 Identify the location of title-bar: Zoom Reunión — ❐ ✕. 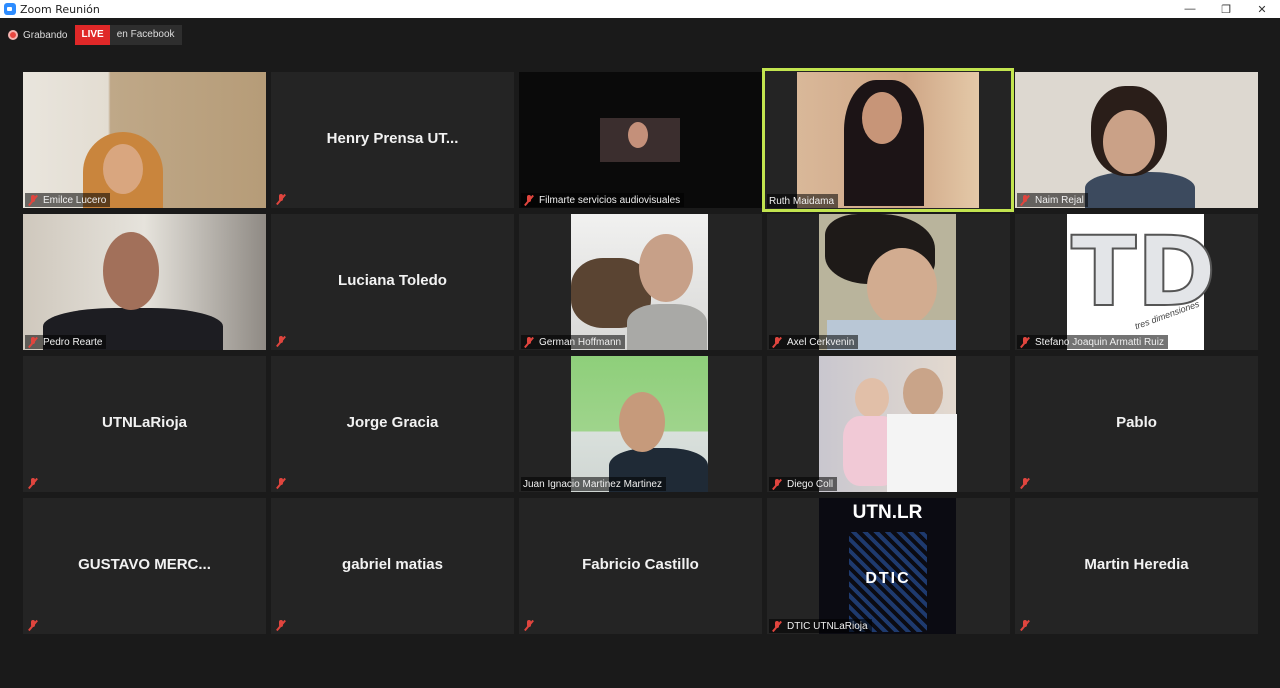
(640, 9).